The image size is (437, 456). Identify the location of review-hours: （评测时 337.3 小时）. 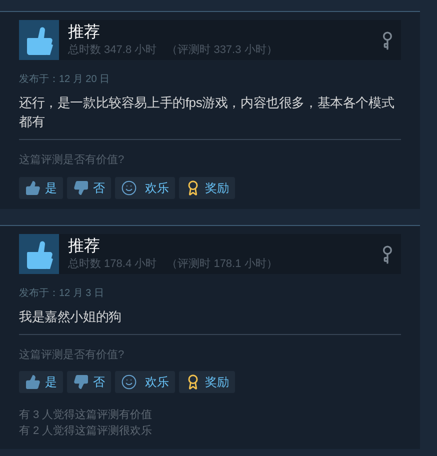
(222, 50).